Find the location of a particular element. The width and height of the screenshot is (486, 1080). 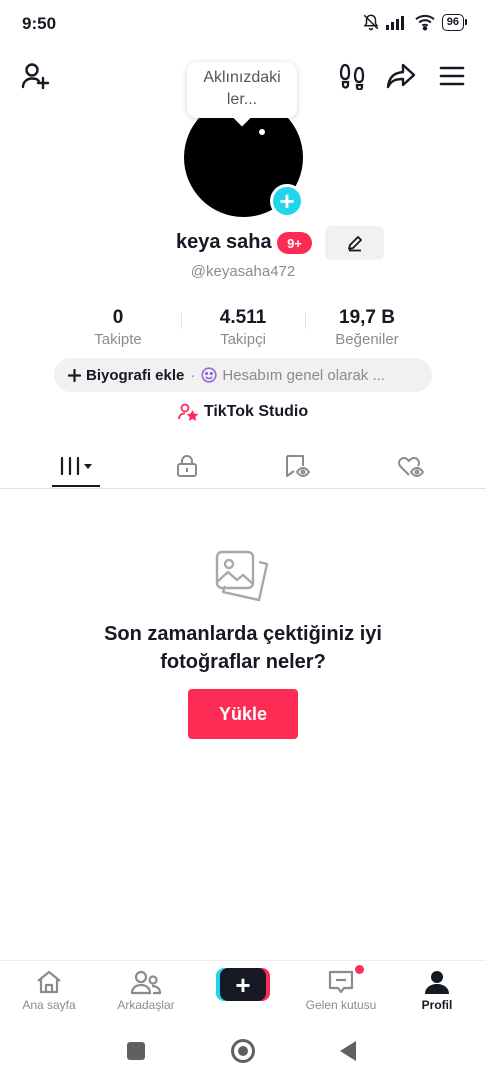

status-icons: 96 is located at coordinates (415, 22).